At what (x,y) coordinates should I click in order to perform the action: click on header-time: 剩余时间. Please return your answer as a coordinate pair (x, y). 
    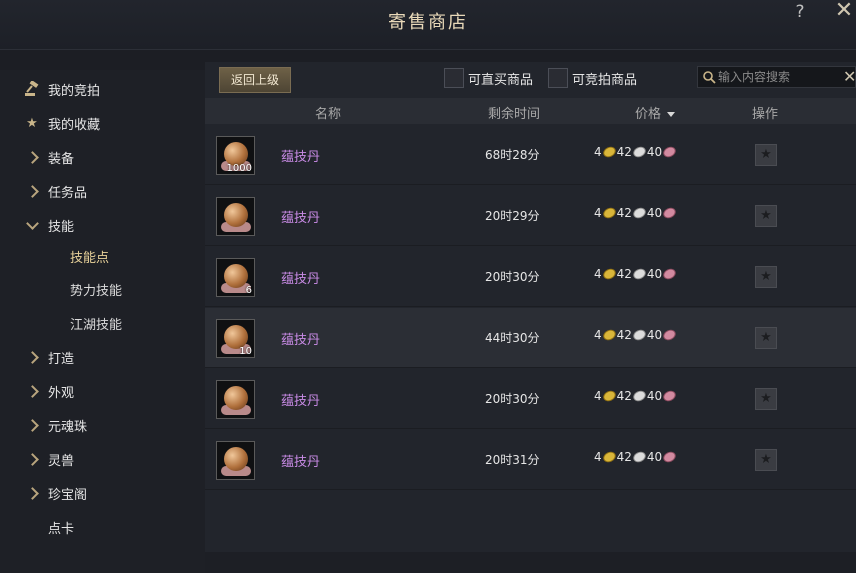
    Looking at the image, I should click on (514, 114).